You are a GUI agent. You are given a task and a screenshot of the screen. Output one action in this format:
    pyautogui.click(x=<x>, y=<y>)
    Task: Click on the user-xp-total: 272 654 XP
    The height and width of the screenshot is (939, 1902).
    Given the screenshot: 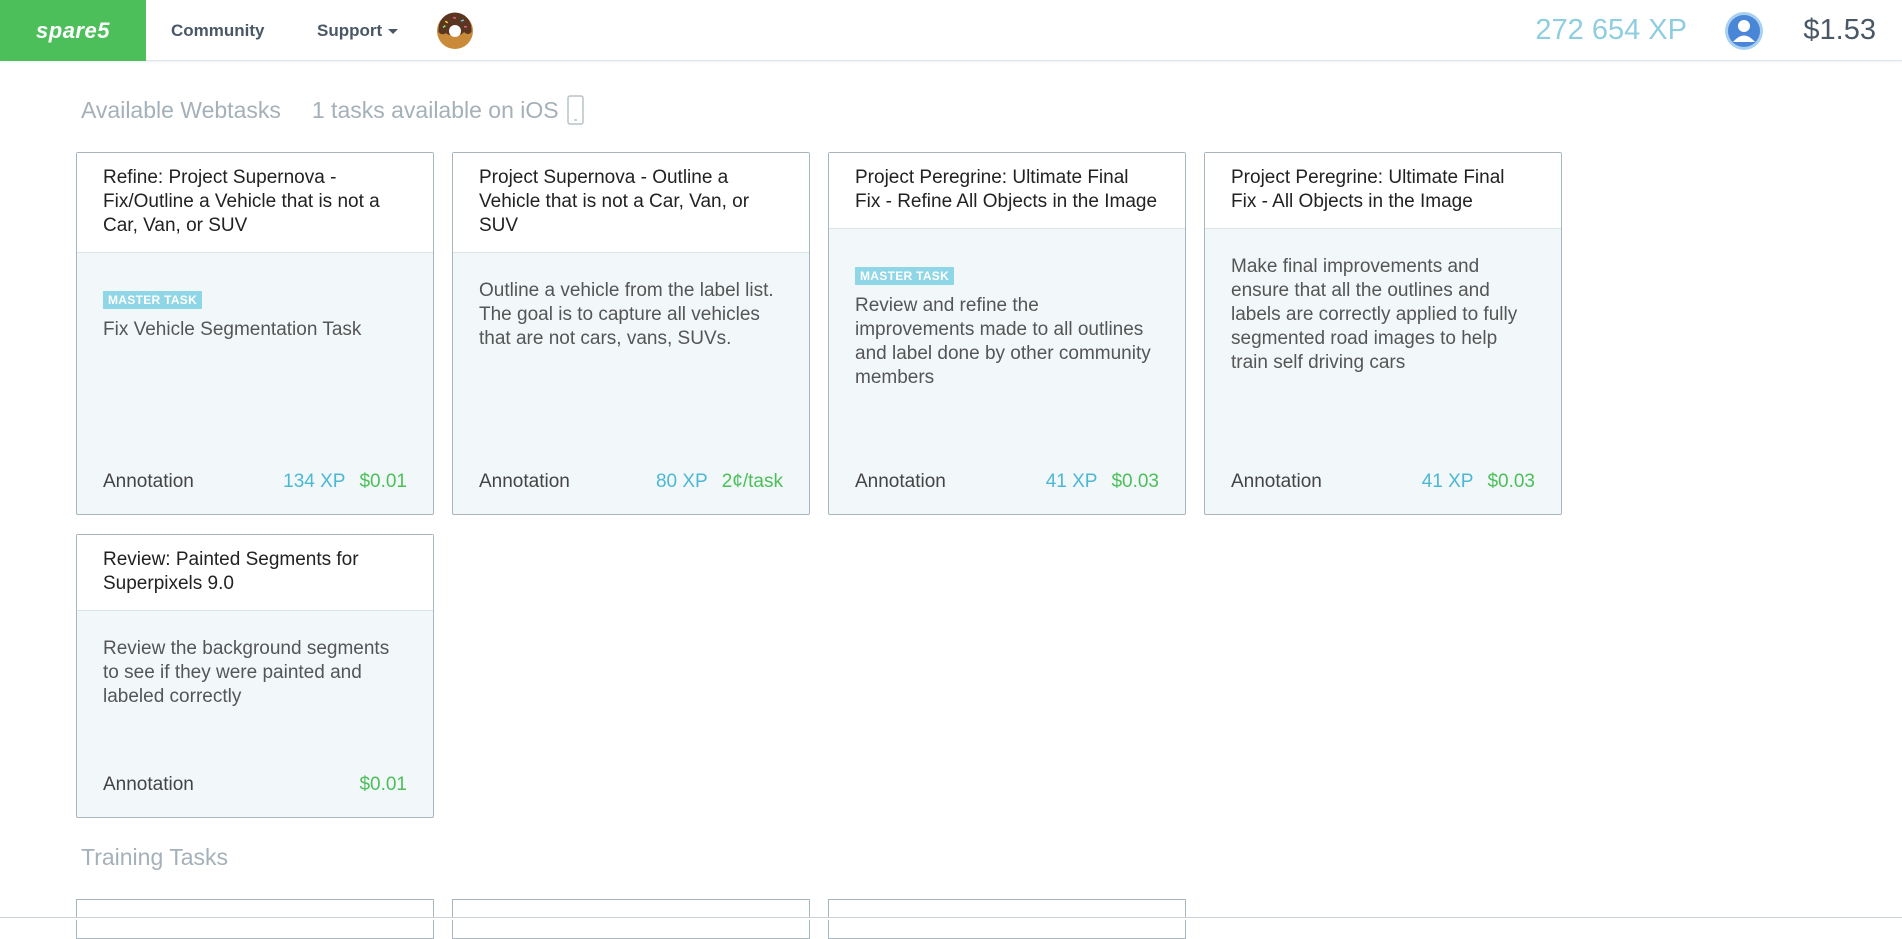 What is the action you would take?
    pyautogui.click(x=1611, y=30)
    